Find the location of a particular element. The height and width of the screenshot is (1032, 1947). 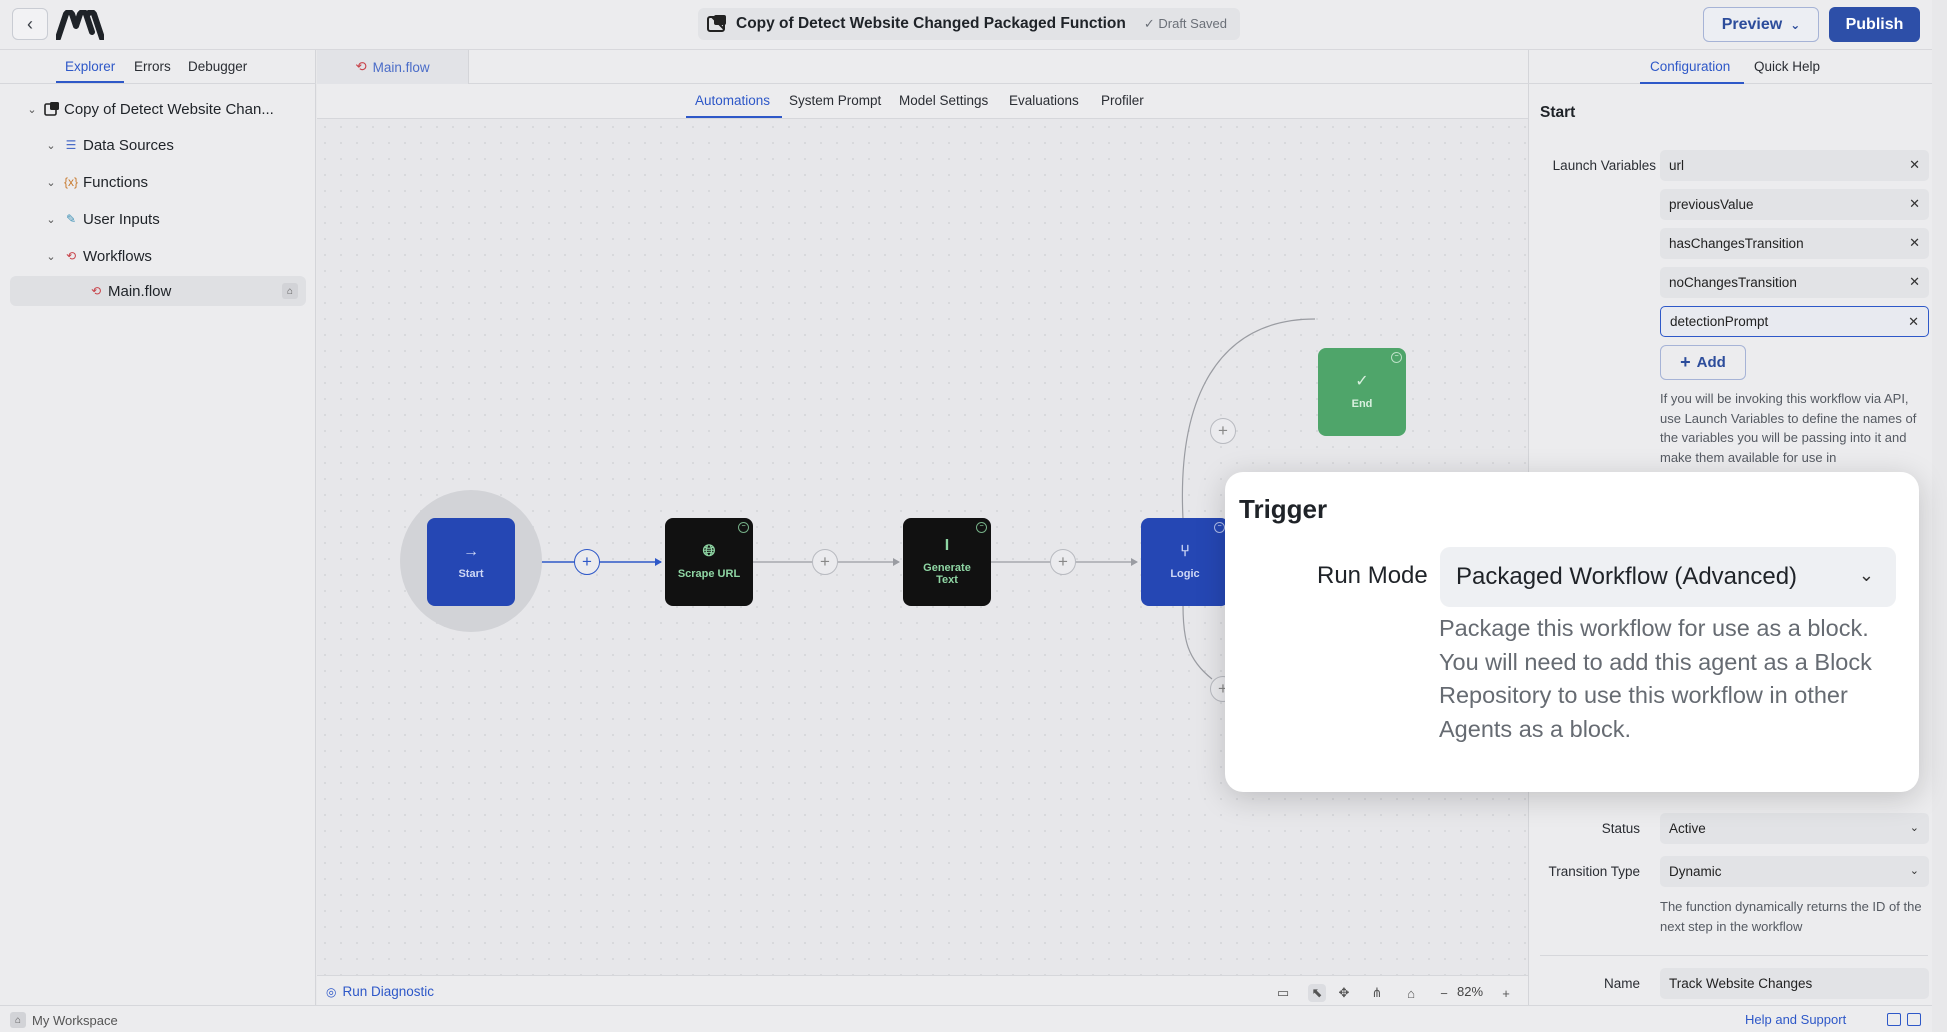

name-input: Track Website Changes is located at coordinates (1794, 983).